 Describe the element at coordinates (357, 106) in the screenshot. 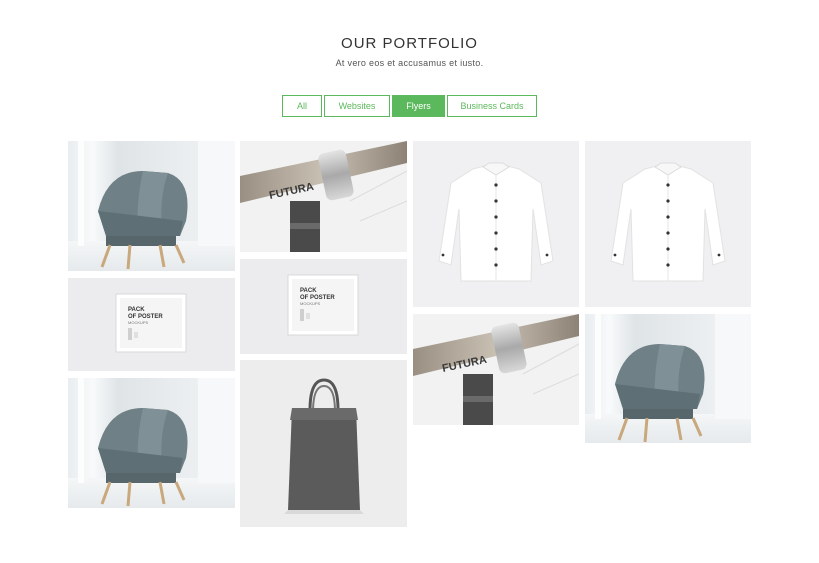

I see `filter-websites-button: Websites` at that location.